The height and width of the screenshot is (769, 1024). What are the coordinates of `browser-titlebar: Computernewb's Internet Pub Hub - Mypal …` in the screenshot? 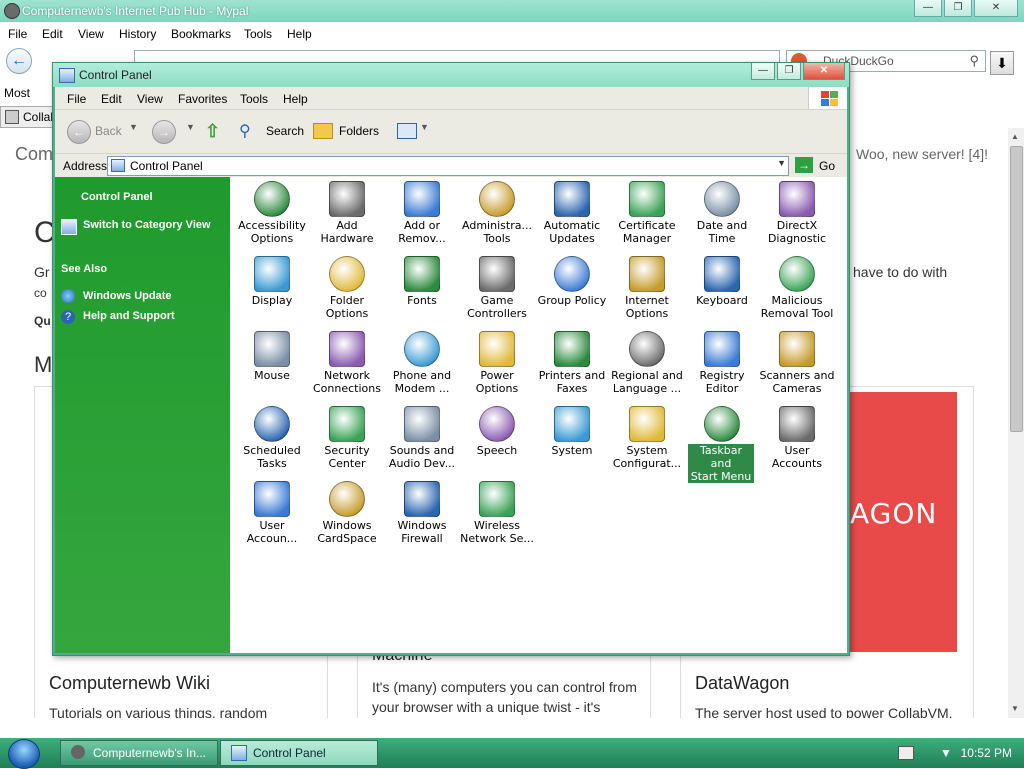 It's located at (512, 11).